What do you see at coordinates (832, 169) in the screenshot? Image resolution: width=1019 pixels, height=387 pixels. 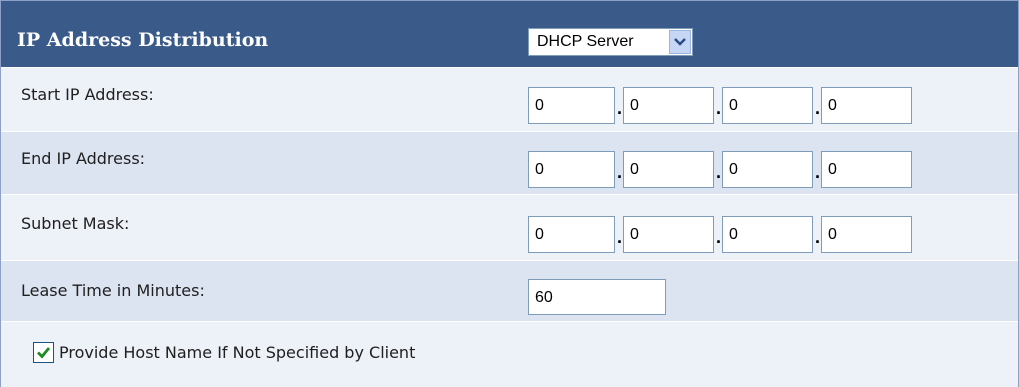 I see `end-ip-octet-4-value: 0` at bounding box center [832, 169].